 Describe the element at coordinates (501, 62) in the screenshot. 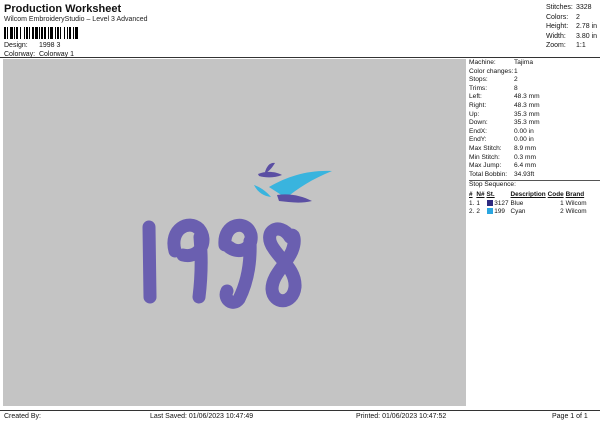

I see `machine-info-row: Machine: Tajima` at that location.